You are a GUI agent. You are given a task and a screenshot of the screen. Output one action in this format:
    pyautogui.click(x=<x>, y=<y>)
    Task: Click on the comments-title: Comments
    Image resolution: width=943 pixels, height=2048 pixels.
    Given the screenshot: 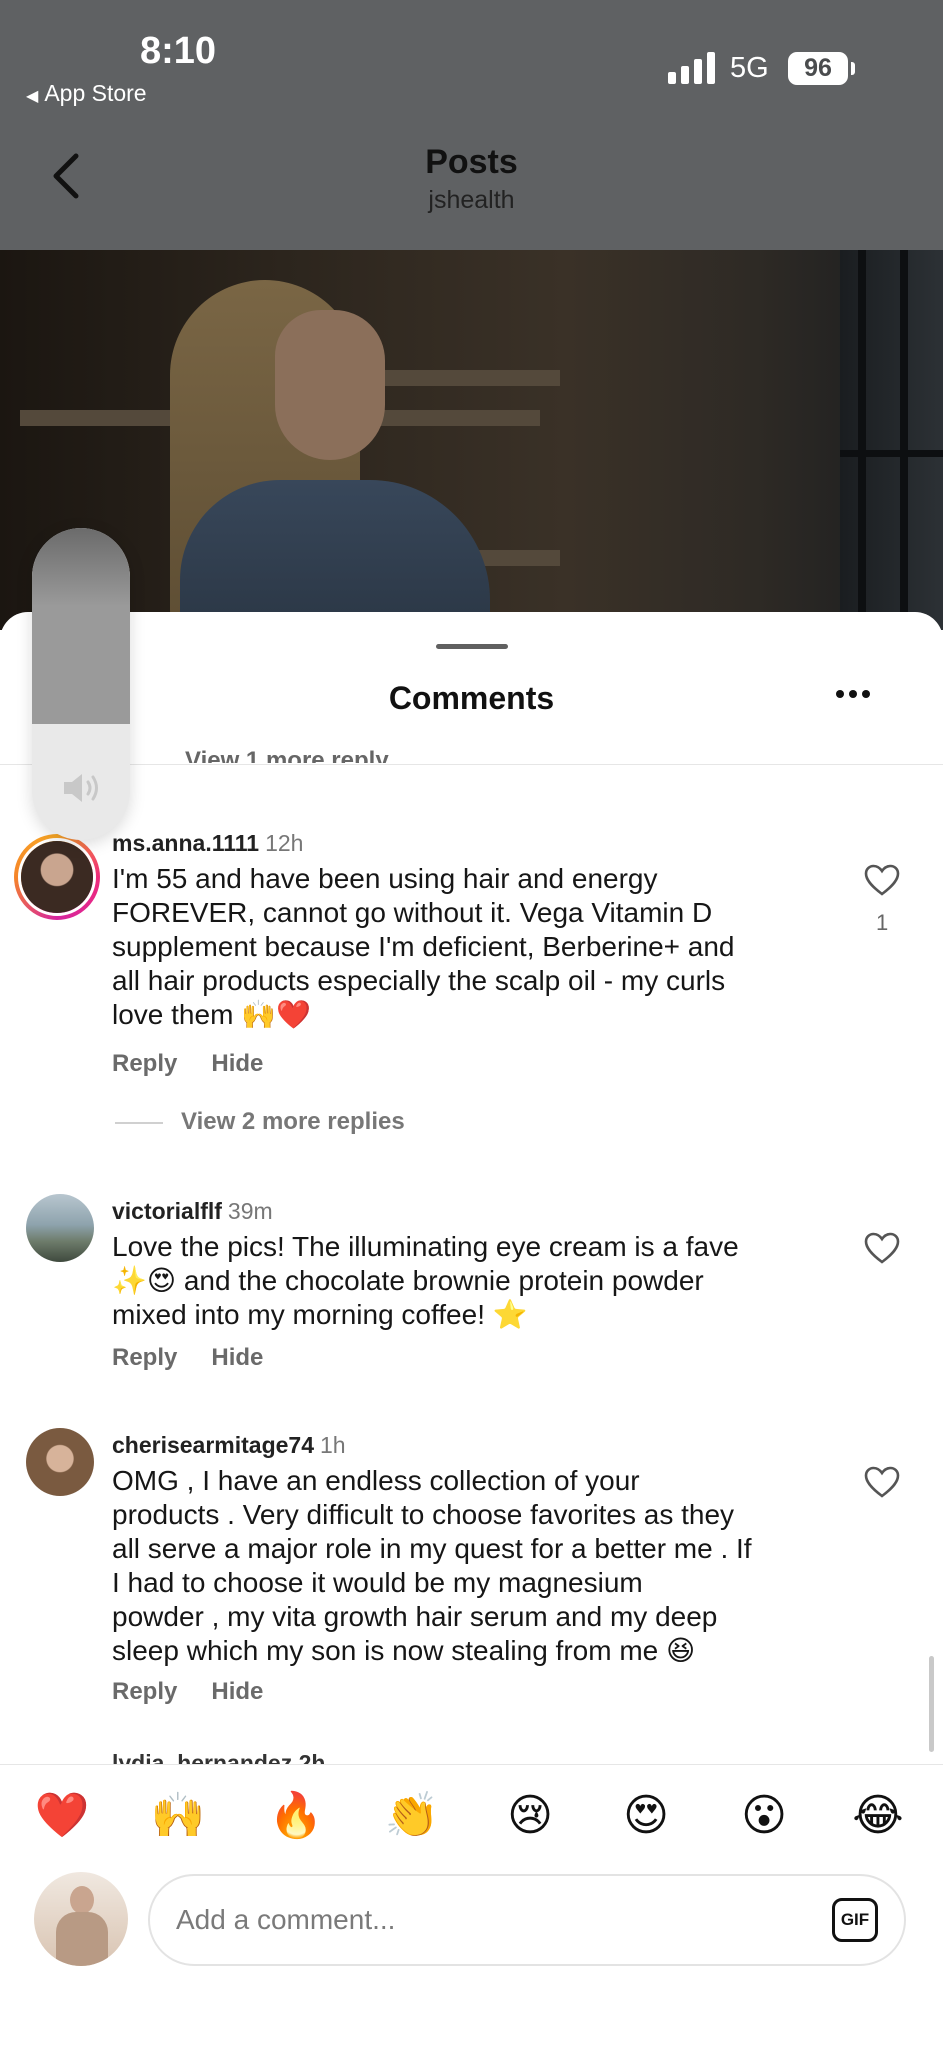 What is the action you would take?
    pyautogui.click(x=471, y=698)
    